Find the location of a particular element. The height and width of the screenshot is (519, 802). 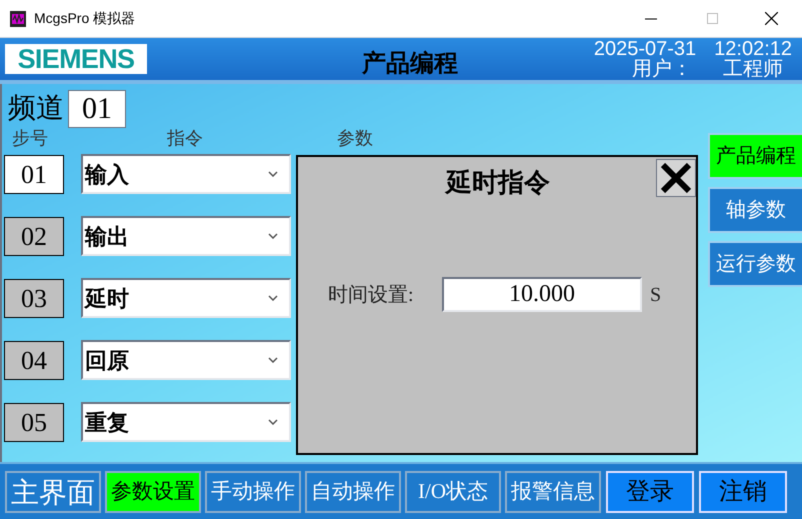

command-dropdown: 输出 is located at coordinates (186, 236).